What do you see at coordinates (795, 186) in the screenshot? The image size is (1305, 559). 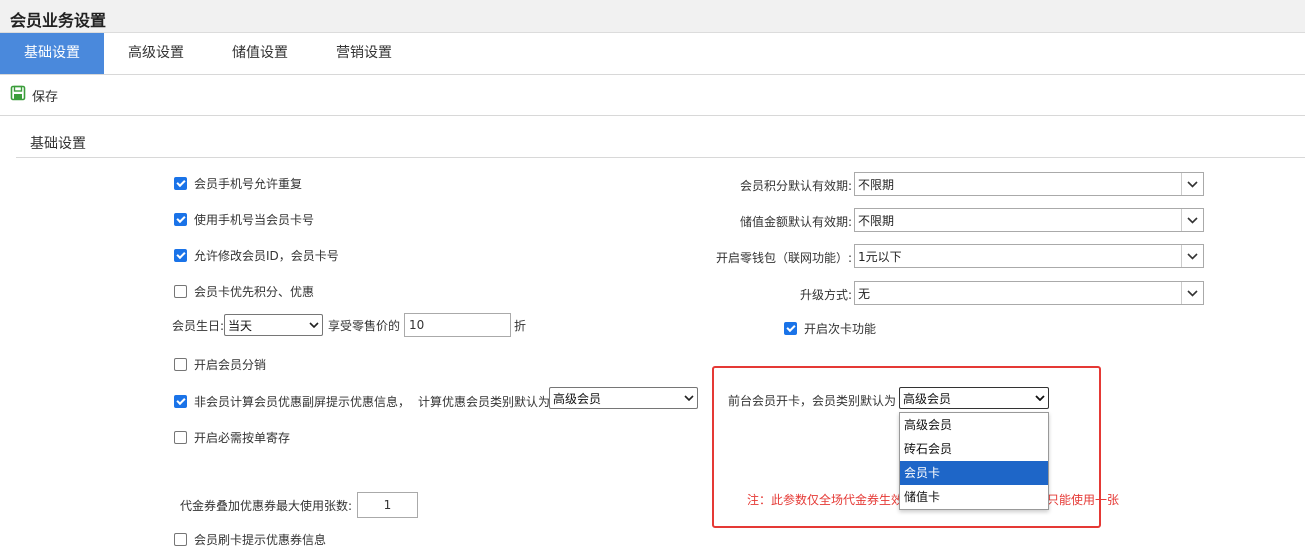 I see `points-validity-label: 会员积分默认有效期:` at bounding box center [795, 186].